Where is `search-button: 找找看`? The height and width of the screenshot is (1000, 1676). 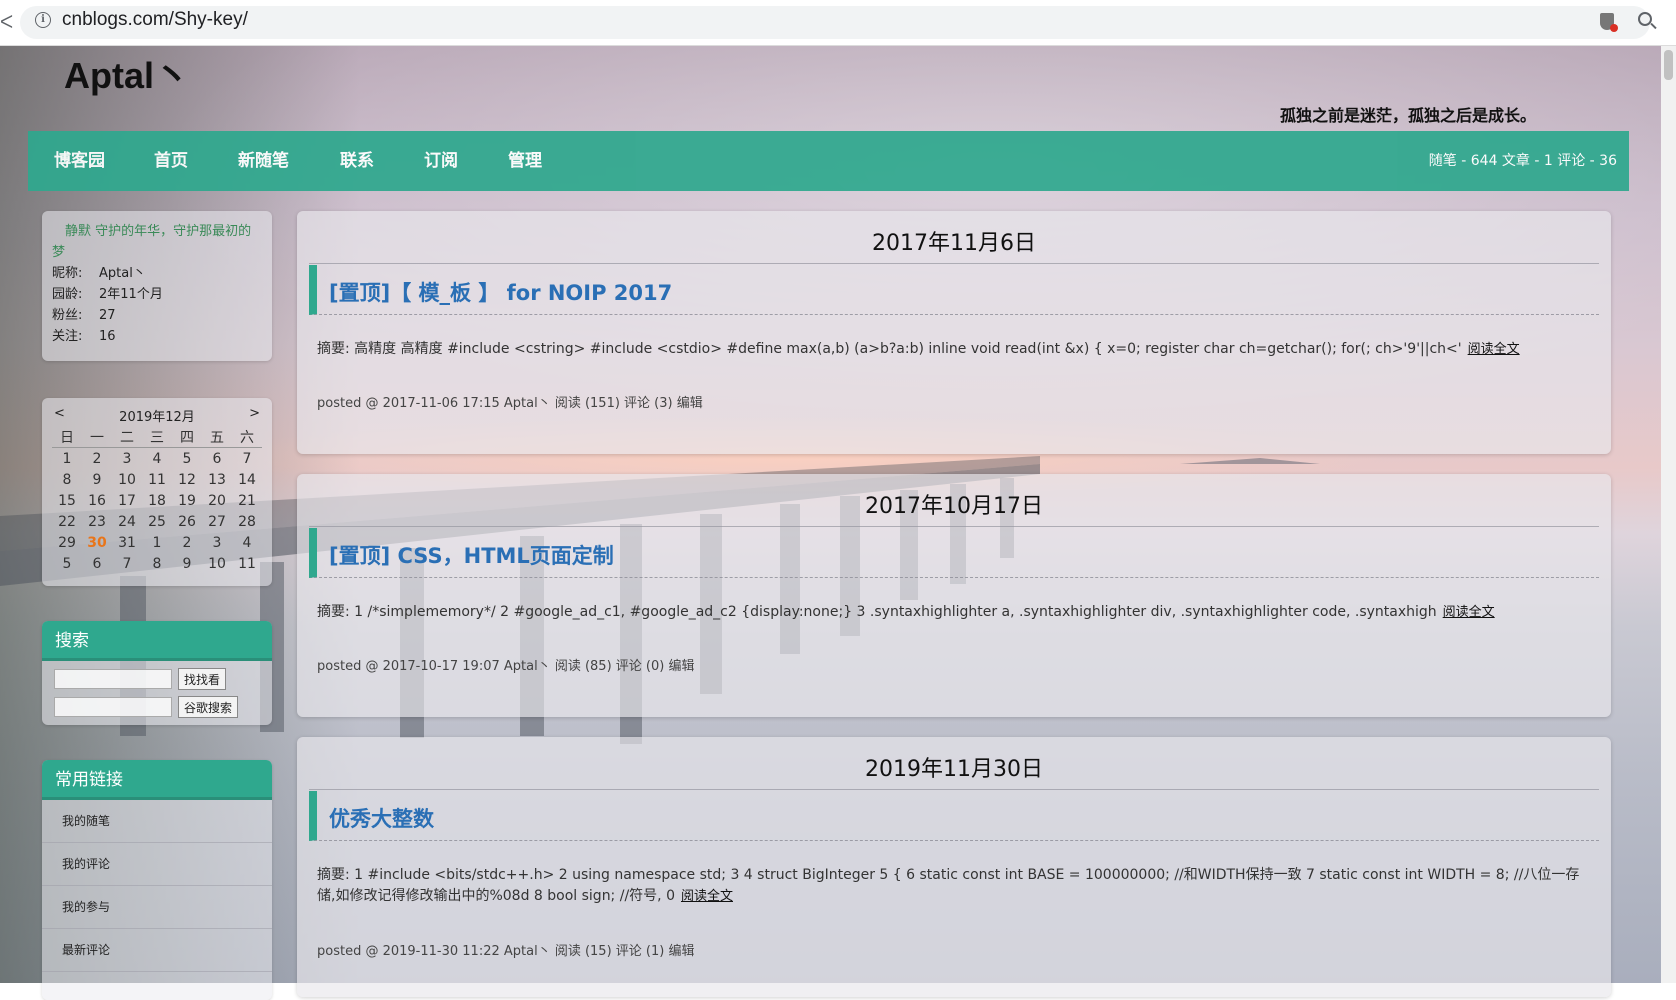
search-button: 找找看 is located at coordinates (202, 679).